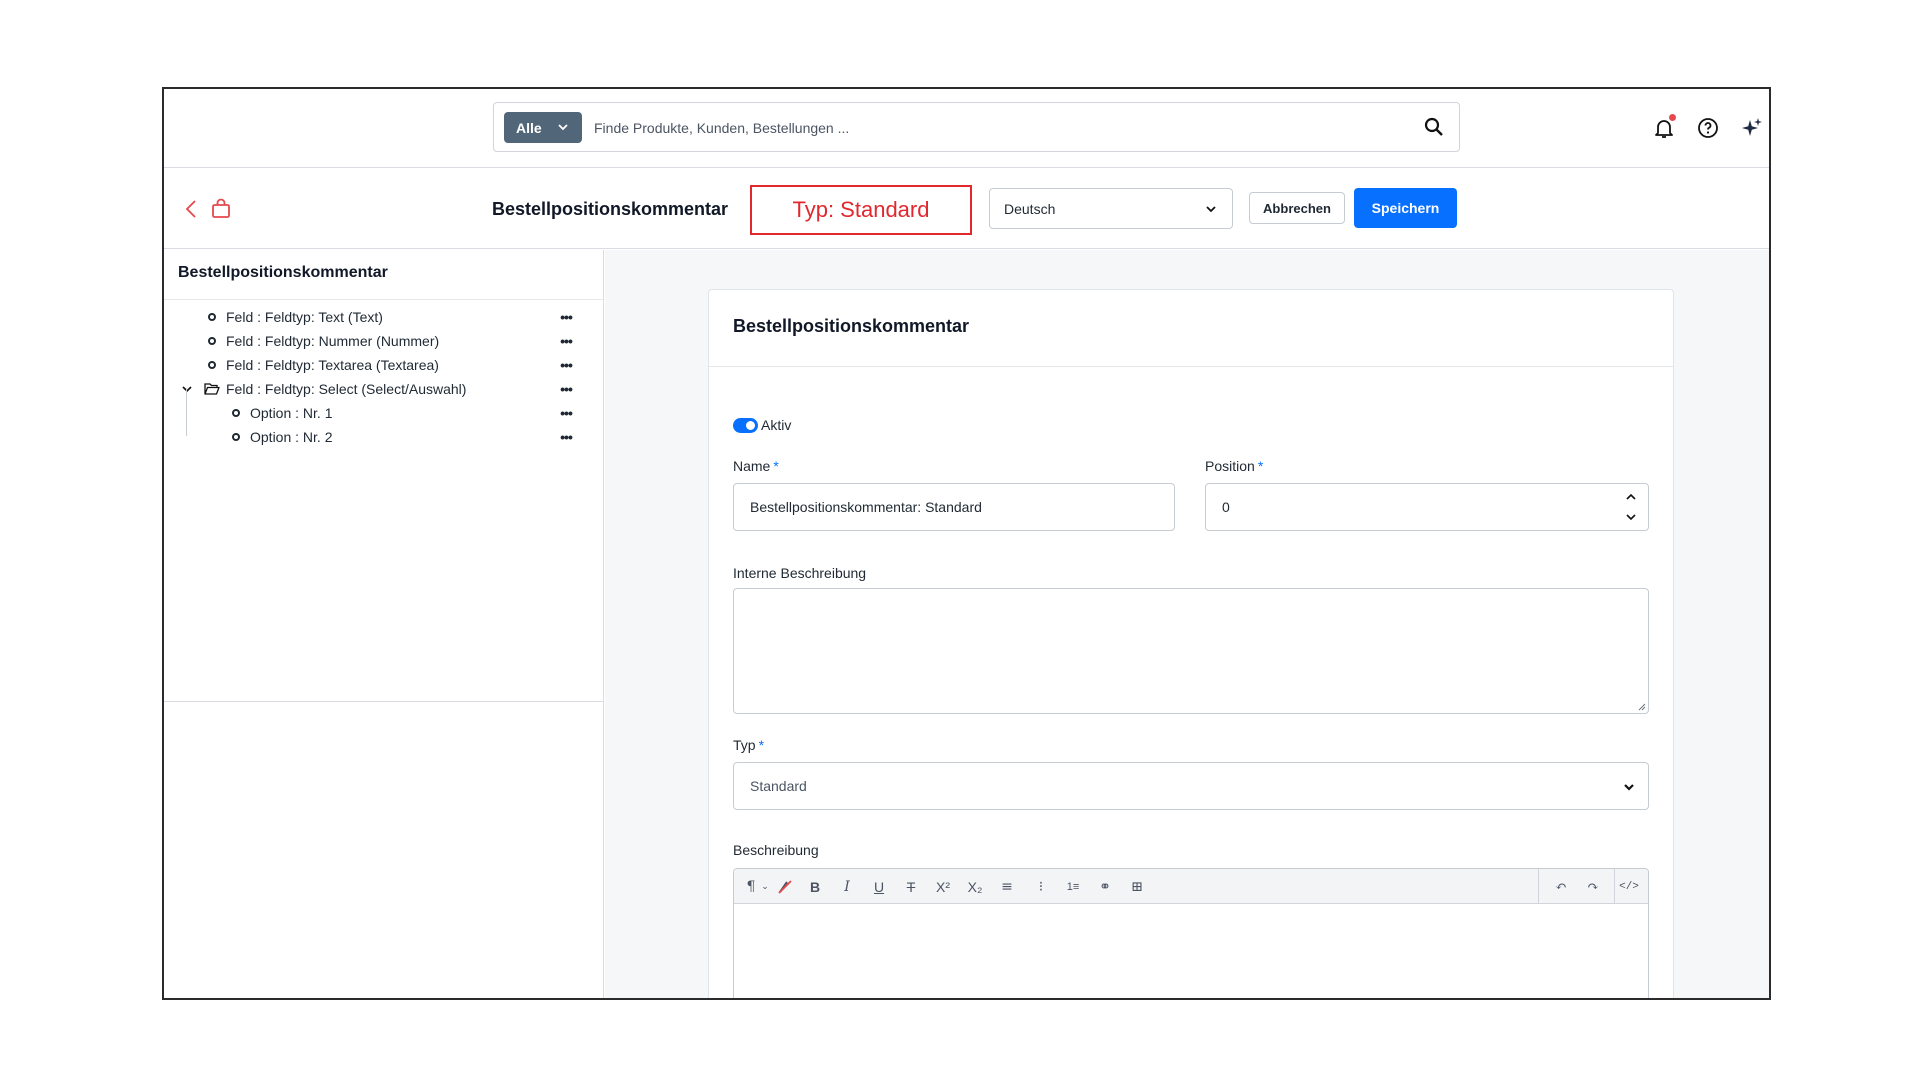 The width and height of the screenshot is (1920, 1080). Describe the element at coordinates (765, 887) in the screenshot. I see `chevron-down-icon: ⌄` at that location.